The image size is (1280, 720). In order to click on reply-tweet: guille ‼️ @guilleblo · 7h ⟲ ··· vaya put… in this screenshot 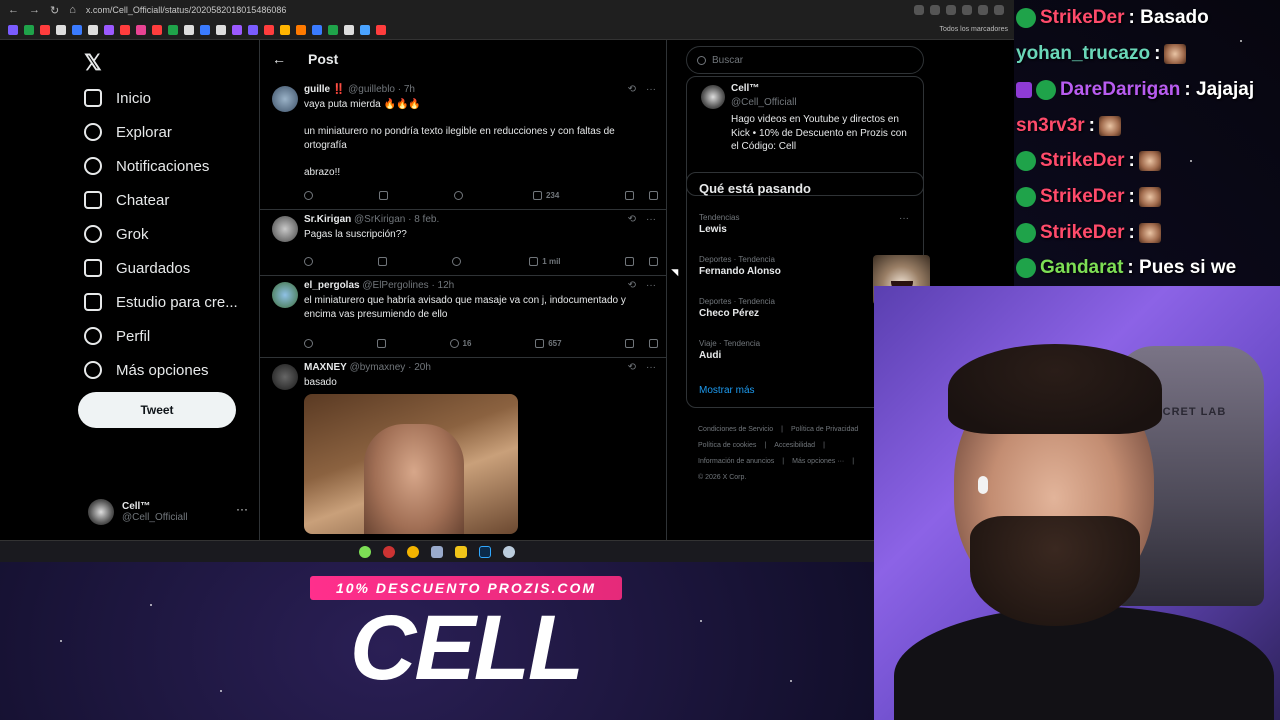, I will do `click(463, 145)`.